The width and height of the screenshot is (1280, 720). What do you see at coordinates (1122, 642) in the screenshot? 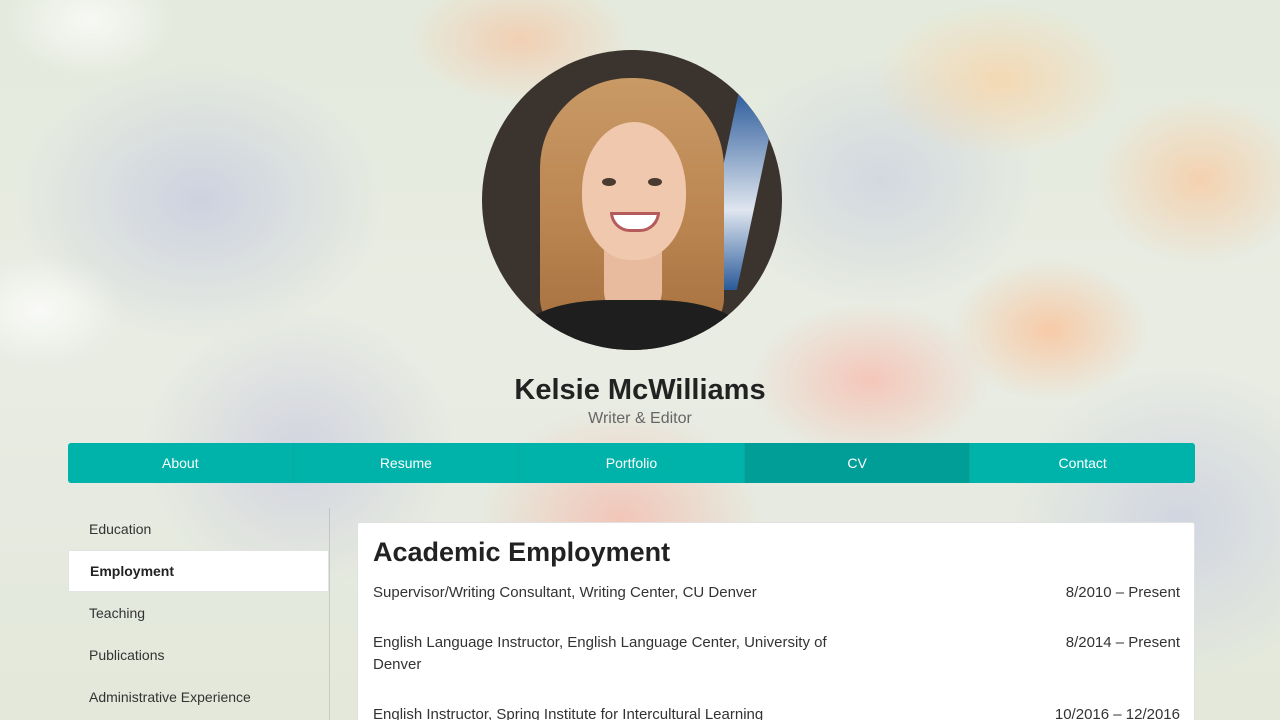
I see `entry-date: 8/2014 – Present` at bounding box center [1122, 642].